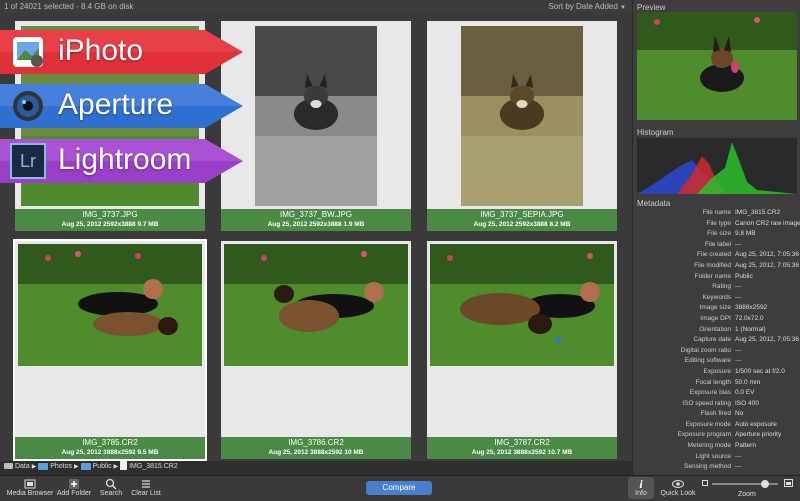  Describe the element at coordinates (74, 484) in the screenshot. I see `plus-icon` at that location.